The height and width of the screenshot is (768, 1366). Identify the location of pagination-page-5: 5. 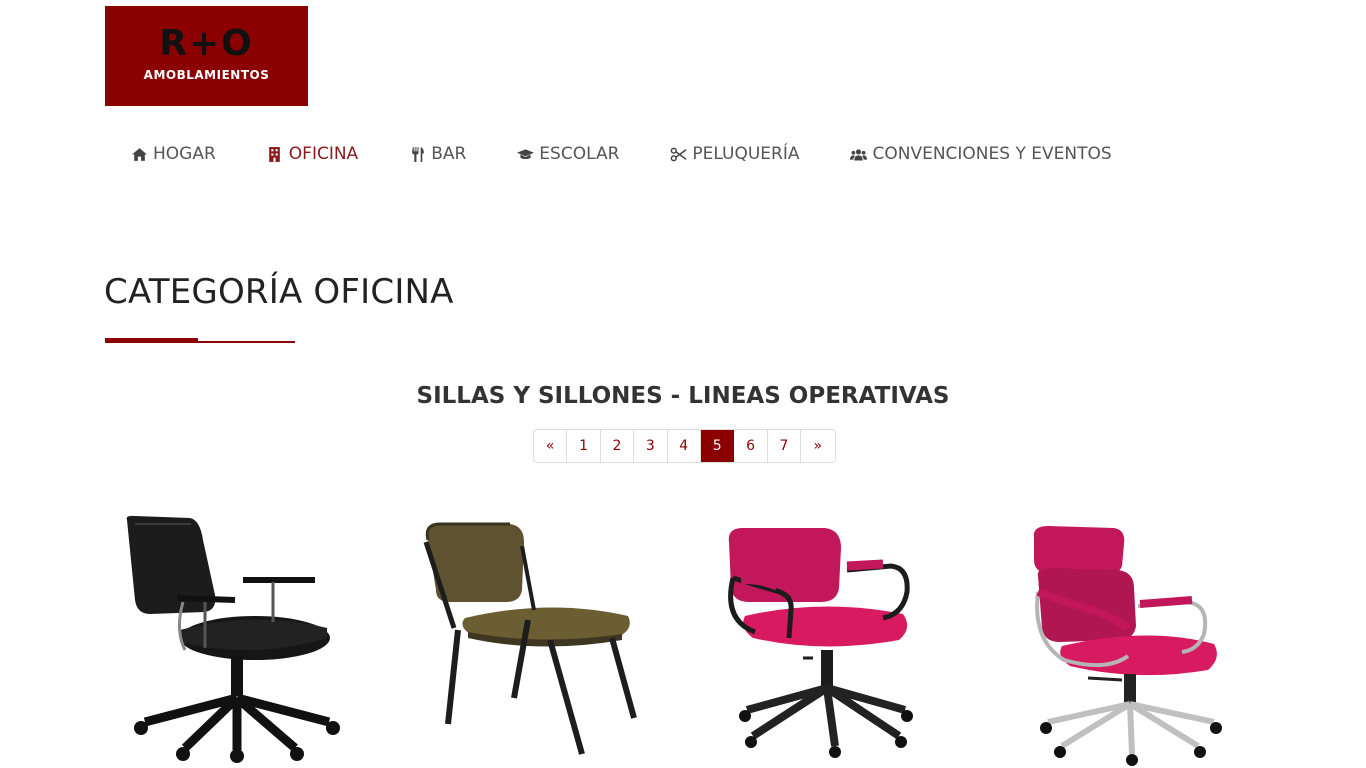
(717, 446).